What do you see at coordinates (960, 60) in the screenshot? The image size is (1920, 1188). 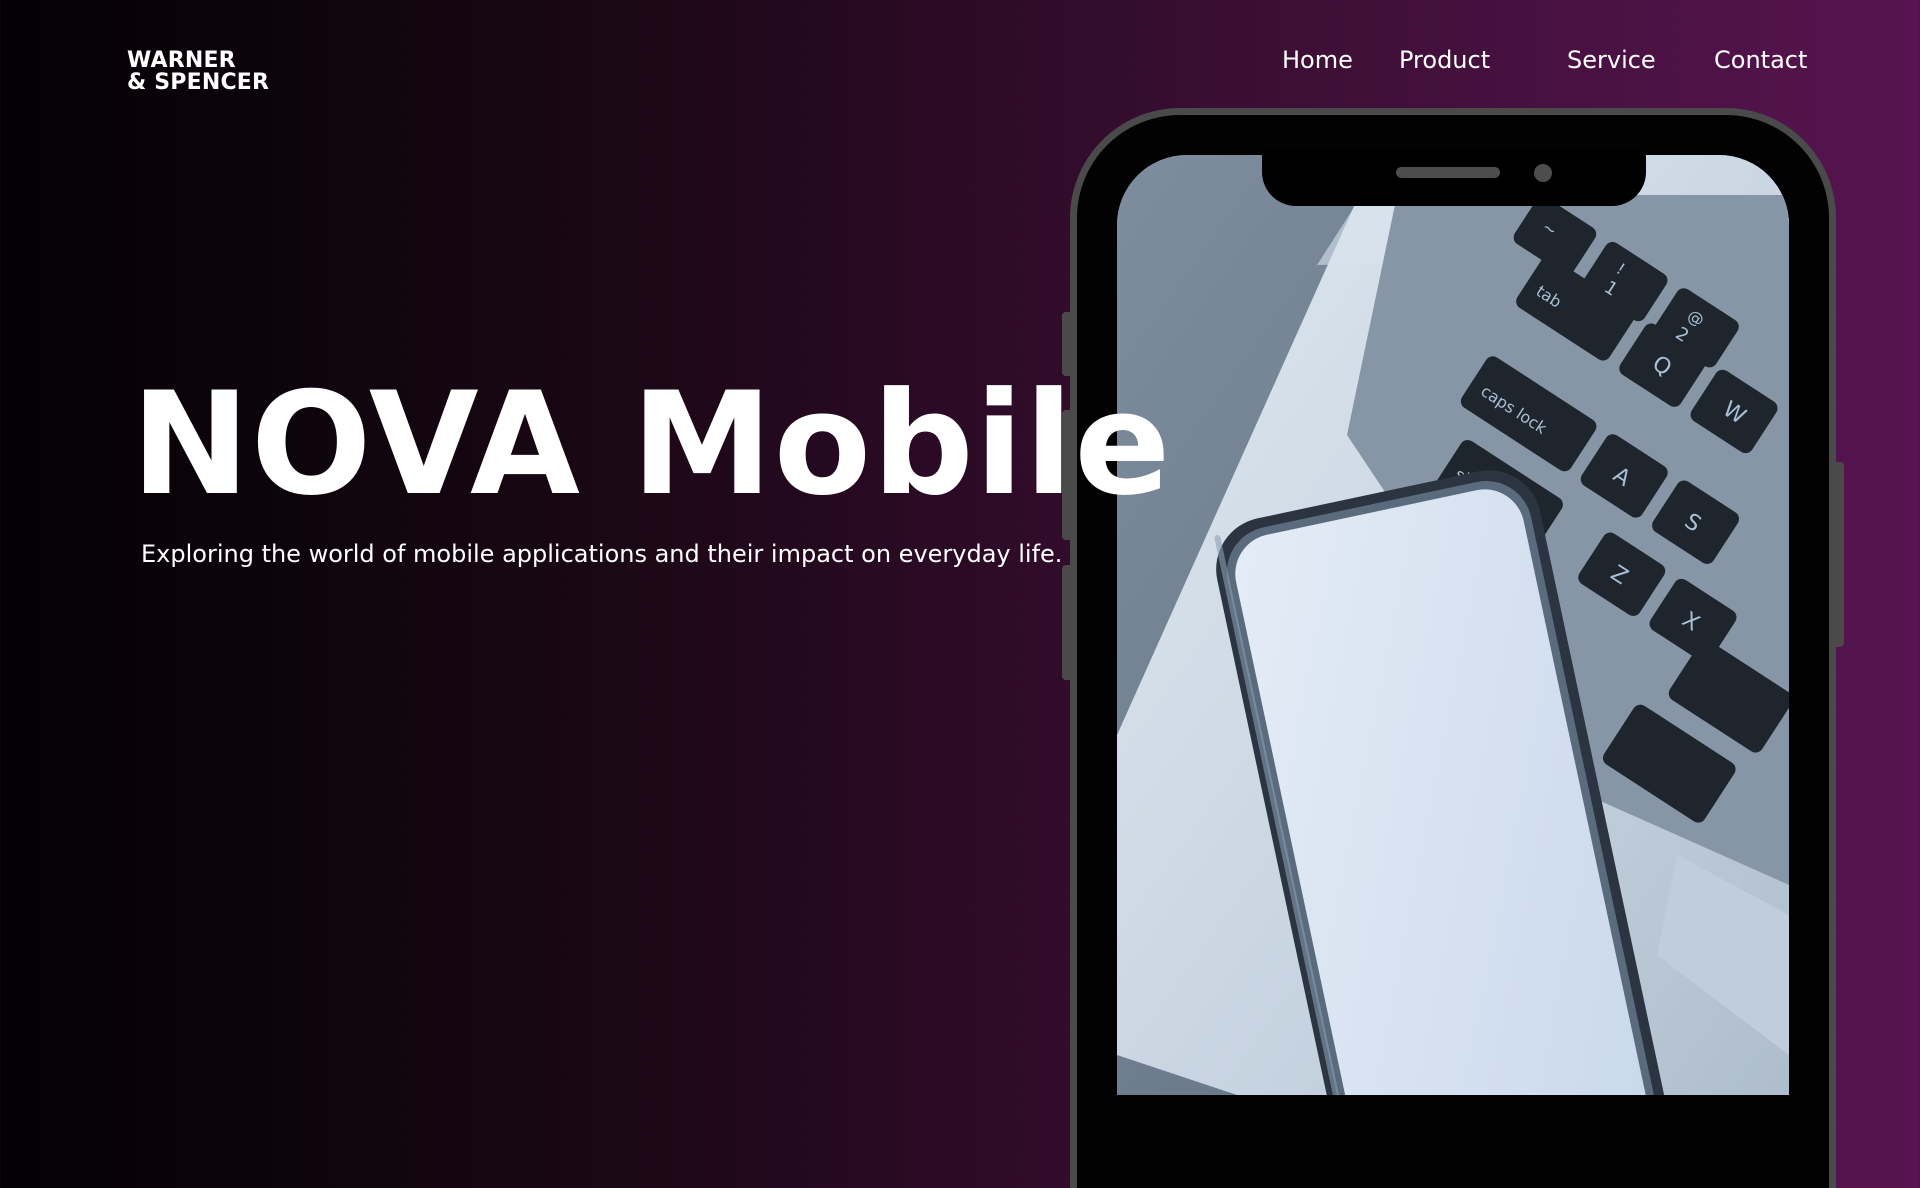 I see `main-nav: Home Product Service Contact` at bounding box center [960, 60].